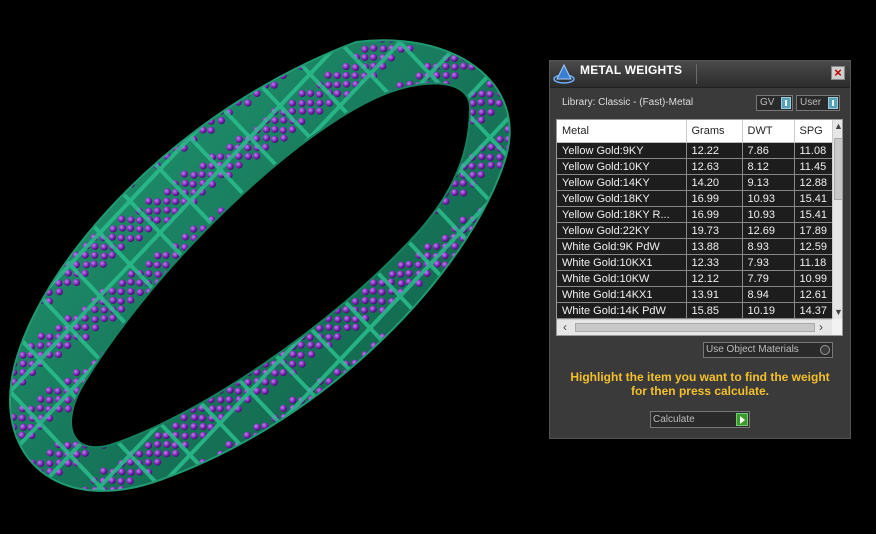 The image size is (876, 534). I want to click on table-row: Yellow Gold:9KY 12.22 7.86 11.08, so click(698, 150).